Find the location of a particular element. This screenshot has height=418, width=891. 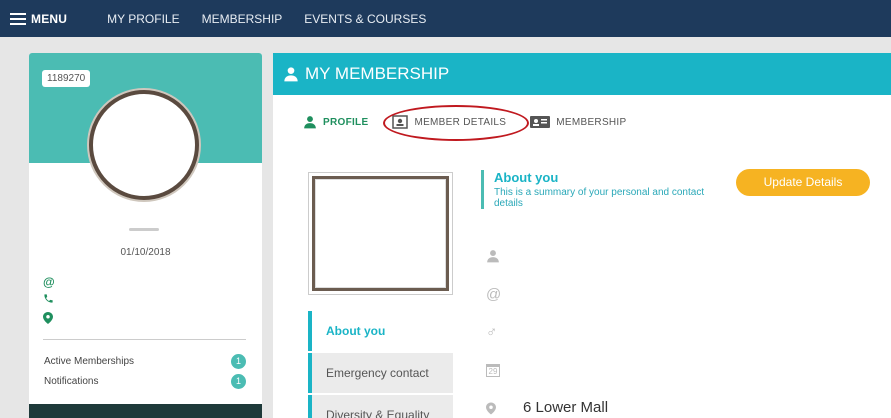

side-tab-about-you: About you is located at coordinates (380, 331).